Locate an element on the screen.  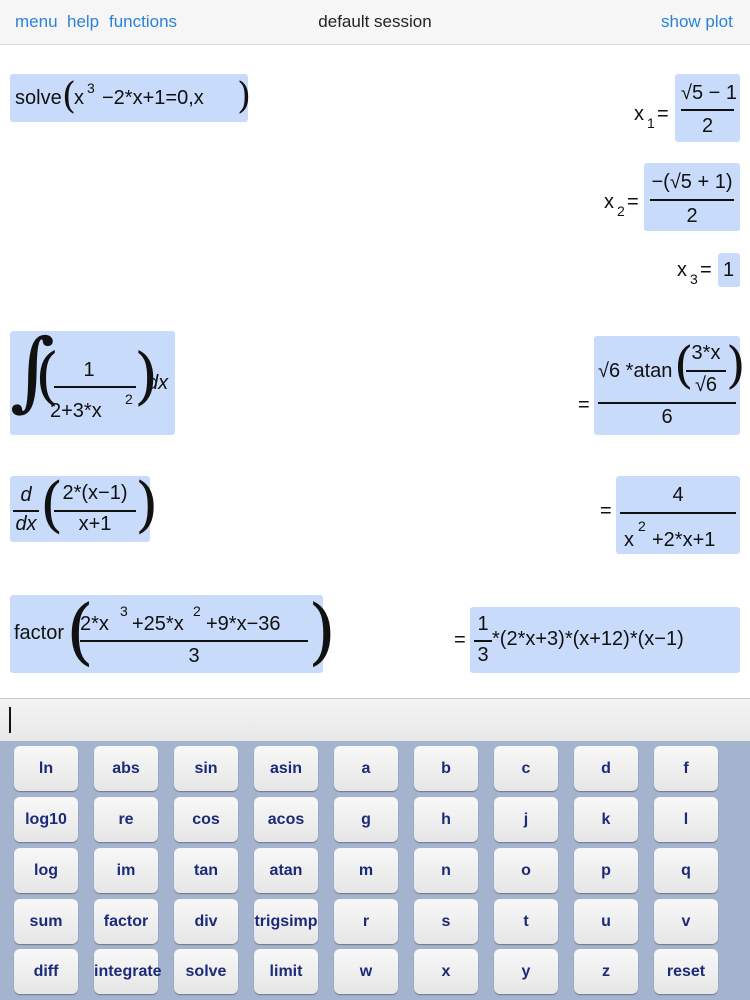
key-b: b is located at coordinates (446, 768).